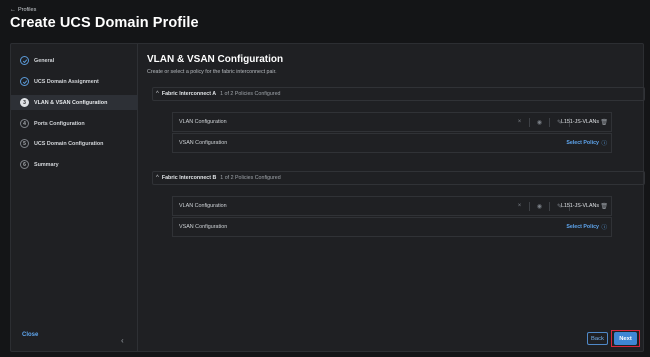 Image resolution: width=650 pixels, height=357 pixels. I want to click on next-button: Next, so click(625, 338).